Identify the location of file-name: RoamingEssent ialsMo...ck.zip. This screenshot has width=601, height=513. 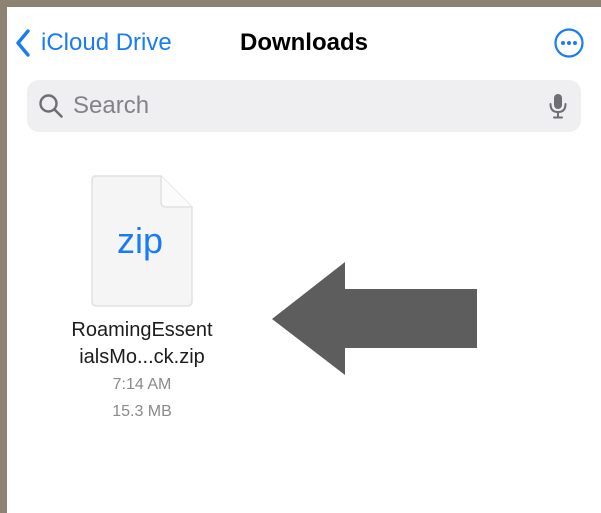
(142, 344).